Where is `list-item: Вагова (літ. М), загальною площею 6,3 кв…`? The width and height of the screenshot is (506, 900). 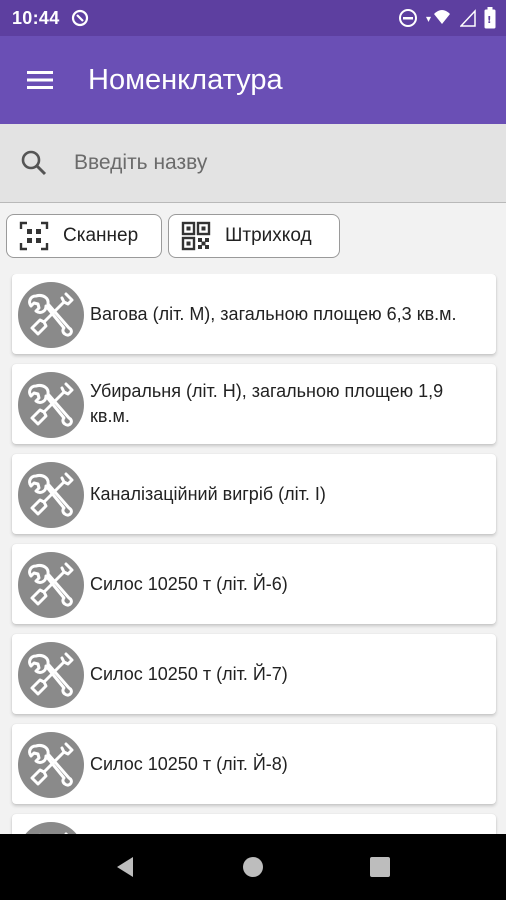
list-item: Вагова (літ. М), загальною площею 6,3 кв… is located at coordinates (254, 314).